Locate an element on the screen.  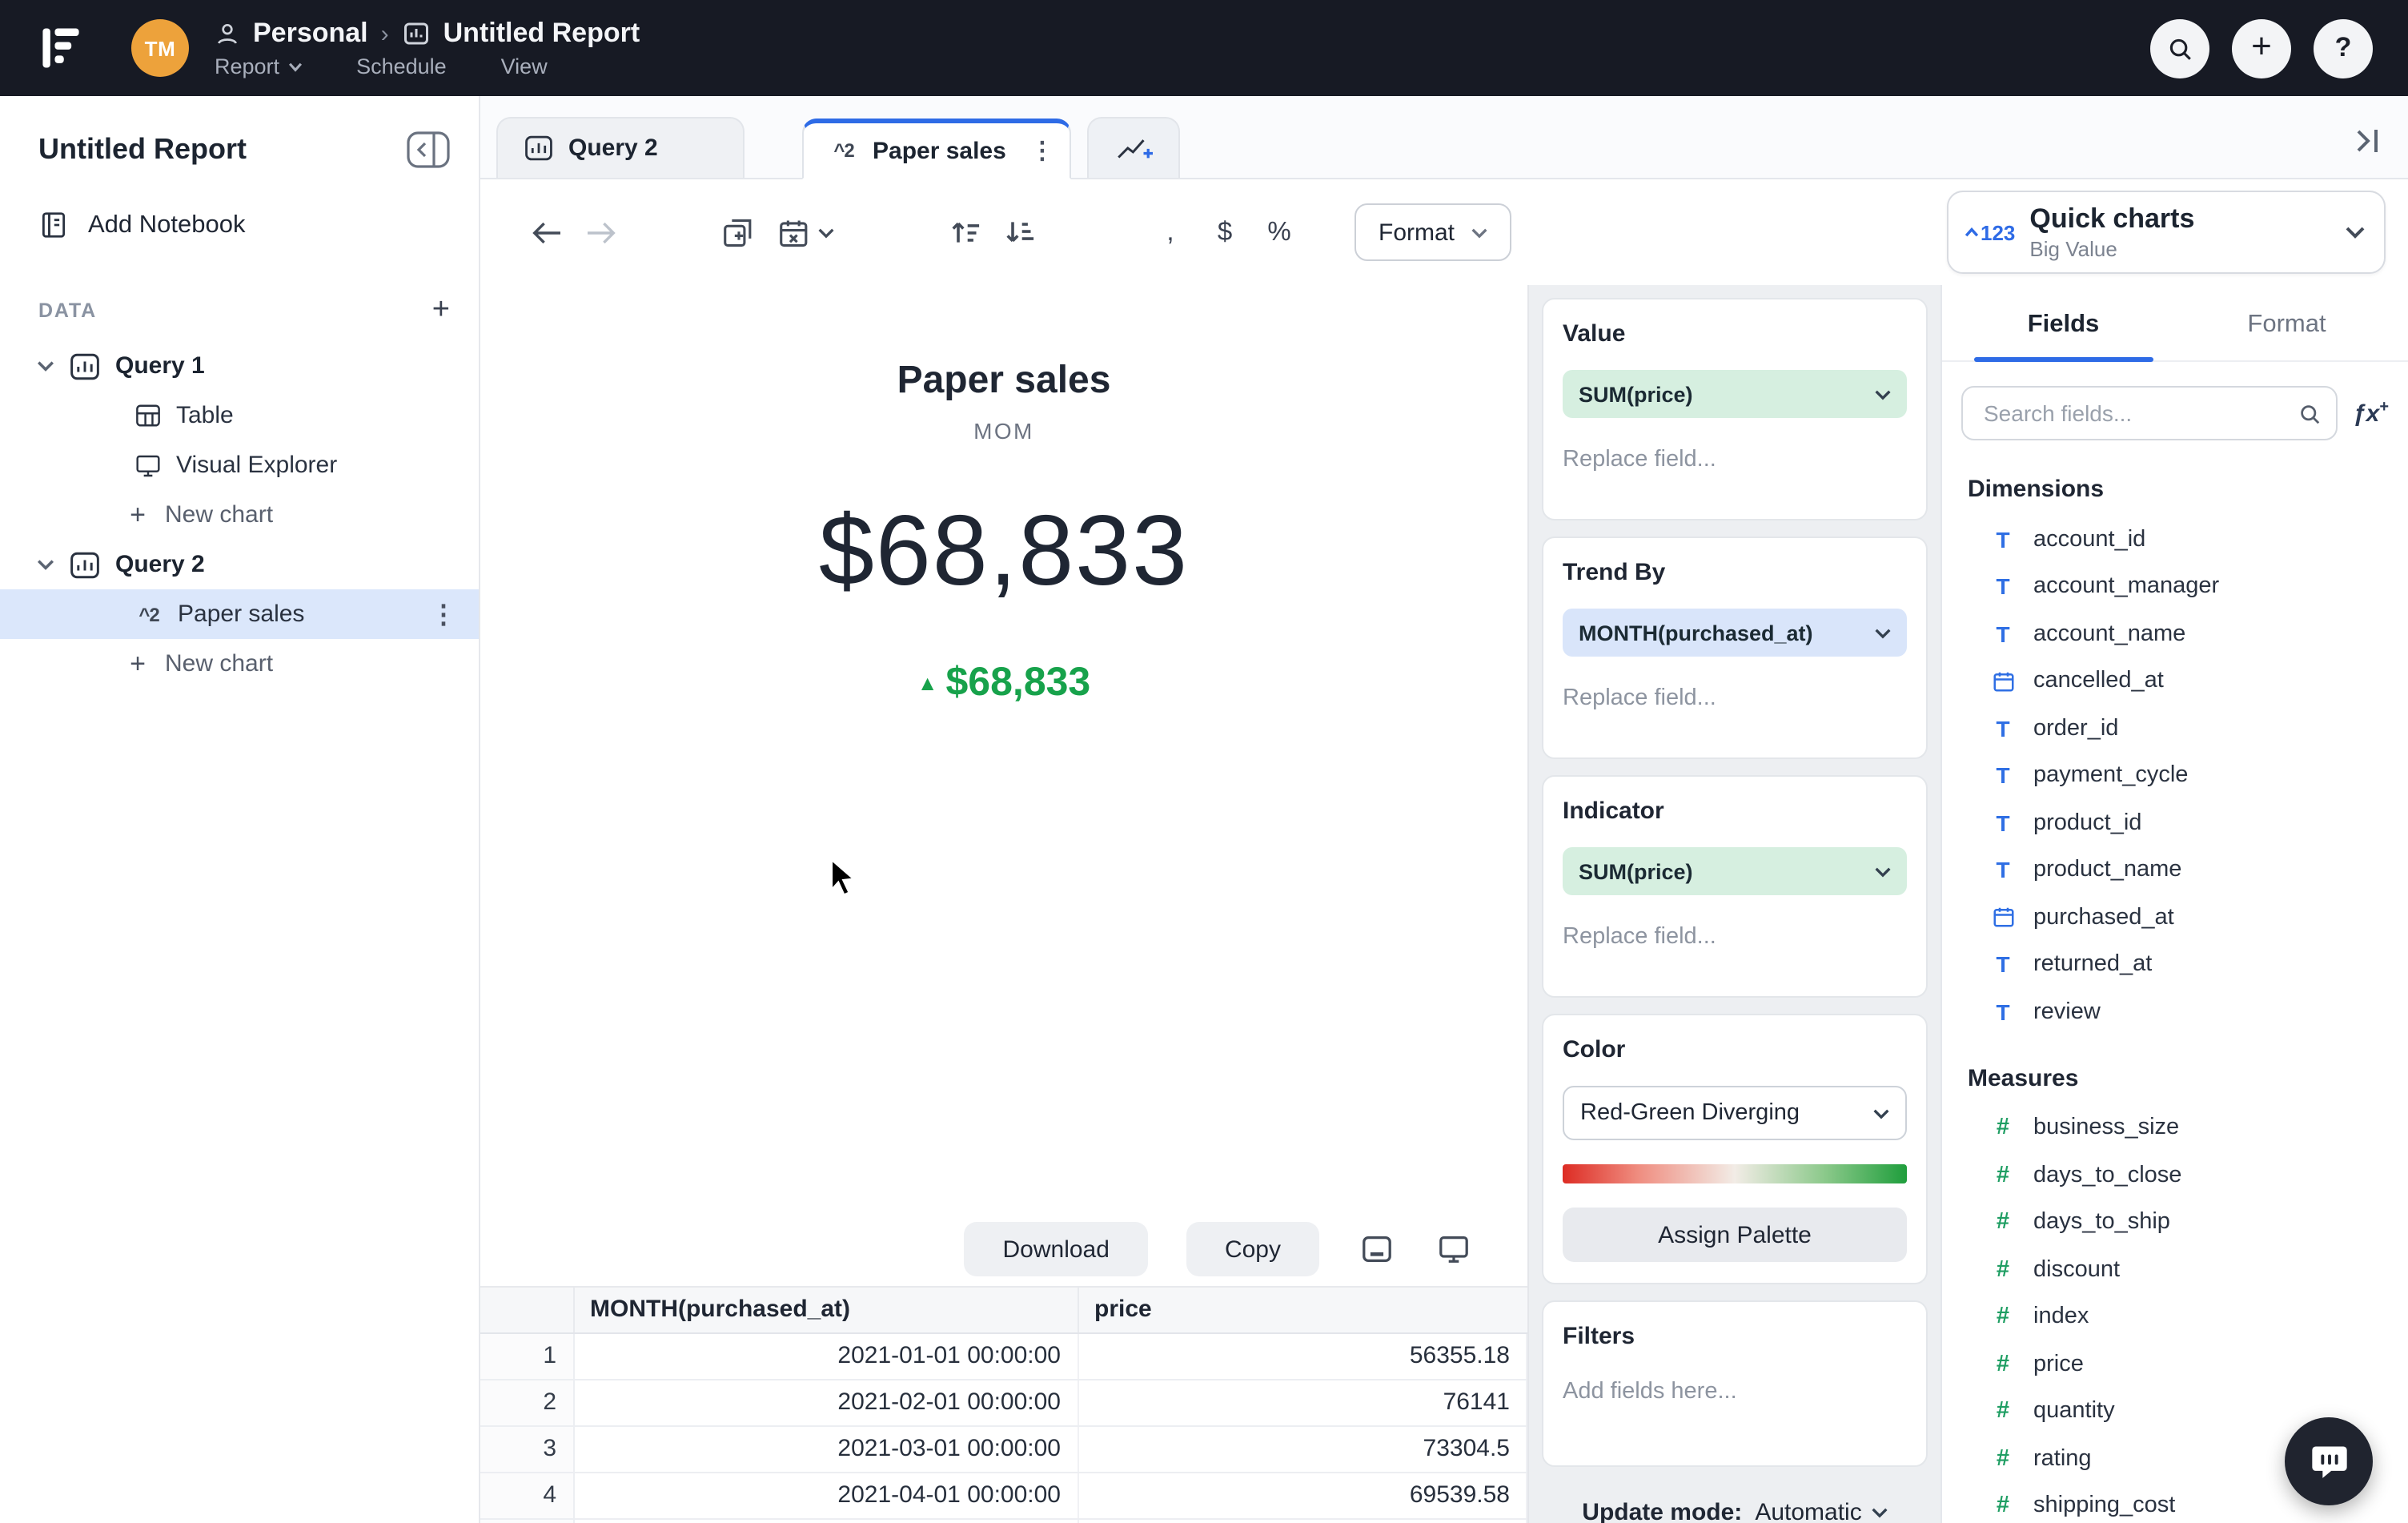
trend-by-field-chip: MONTH(purchased_at) is located at coordinates (1735, 633).